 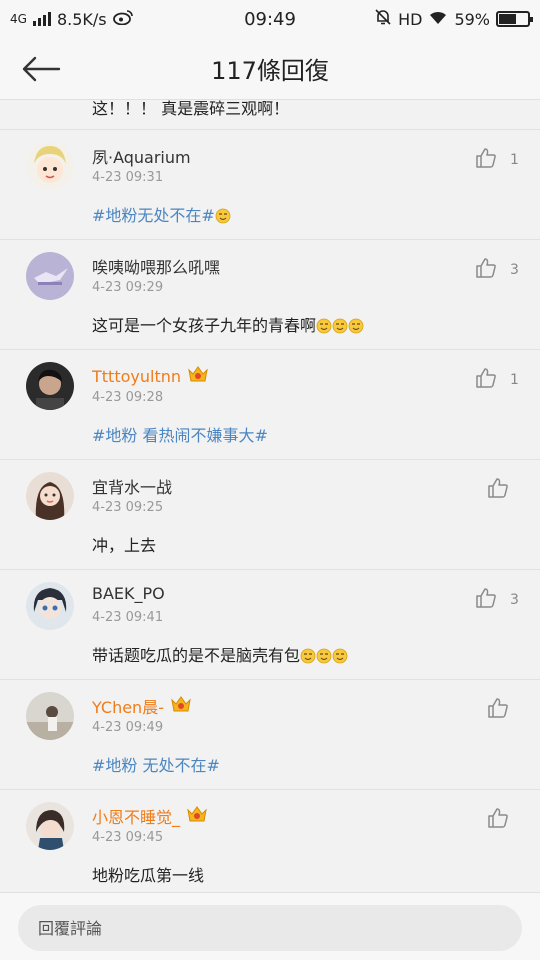 I want to click on comment-item: 小恩不睡觉_ 4-23 09:45 地粉吃瓜第一线, so click(x=270, y=841).